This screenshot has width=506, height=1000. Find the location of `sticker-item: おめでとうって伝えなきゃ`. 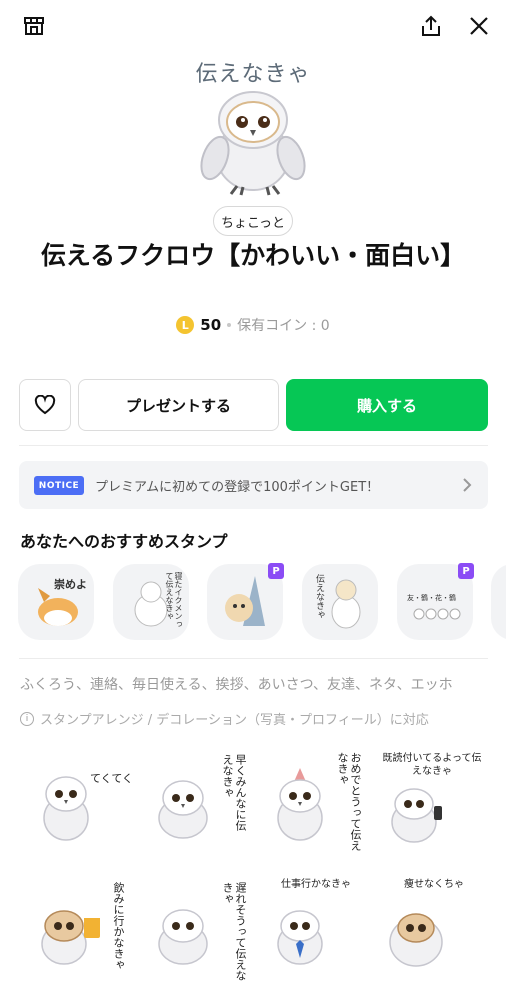

sticker-item: おめでとうって伝えなきゃ is located at coordinates (312, 807).